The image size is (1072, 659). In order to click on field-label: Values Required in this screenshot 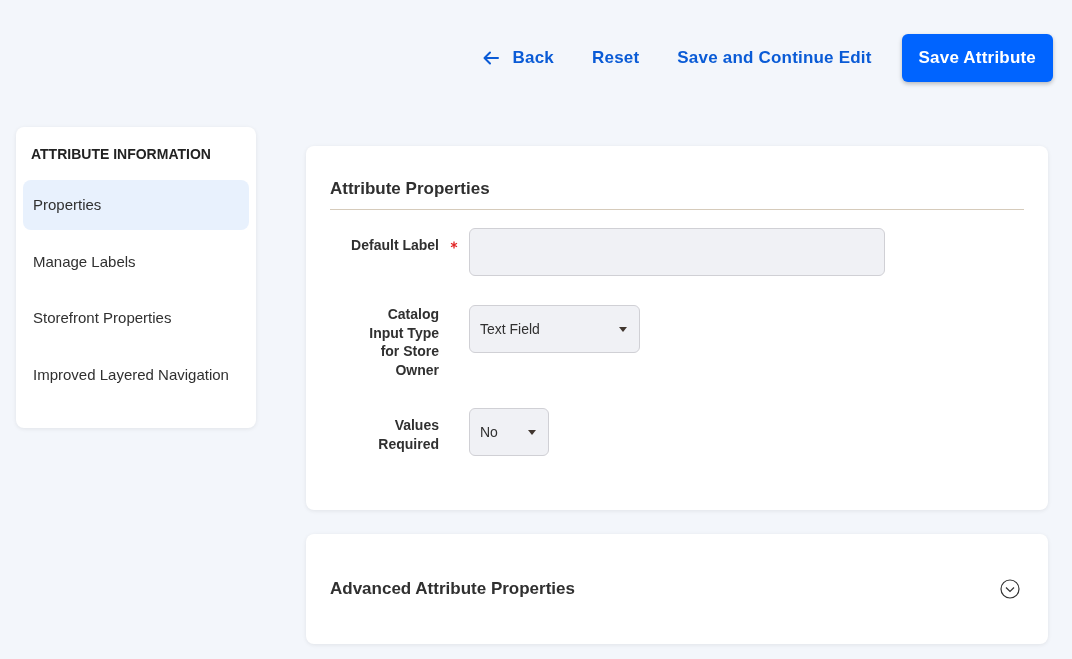, I will do `click(408, 434)`.